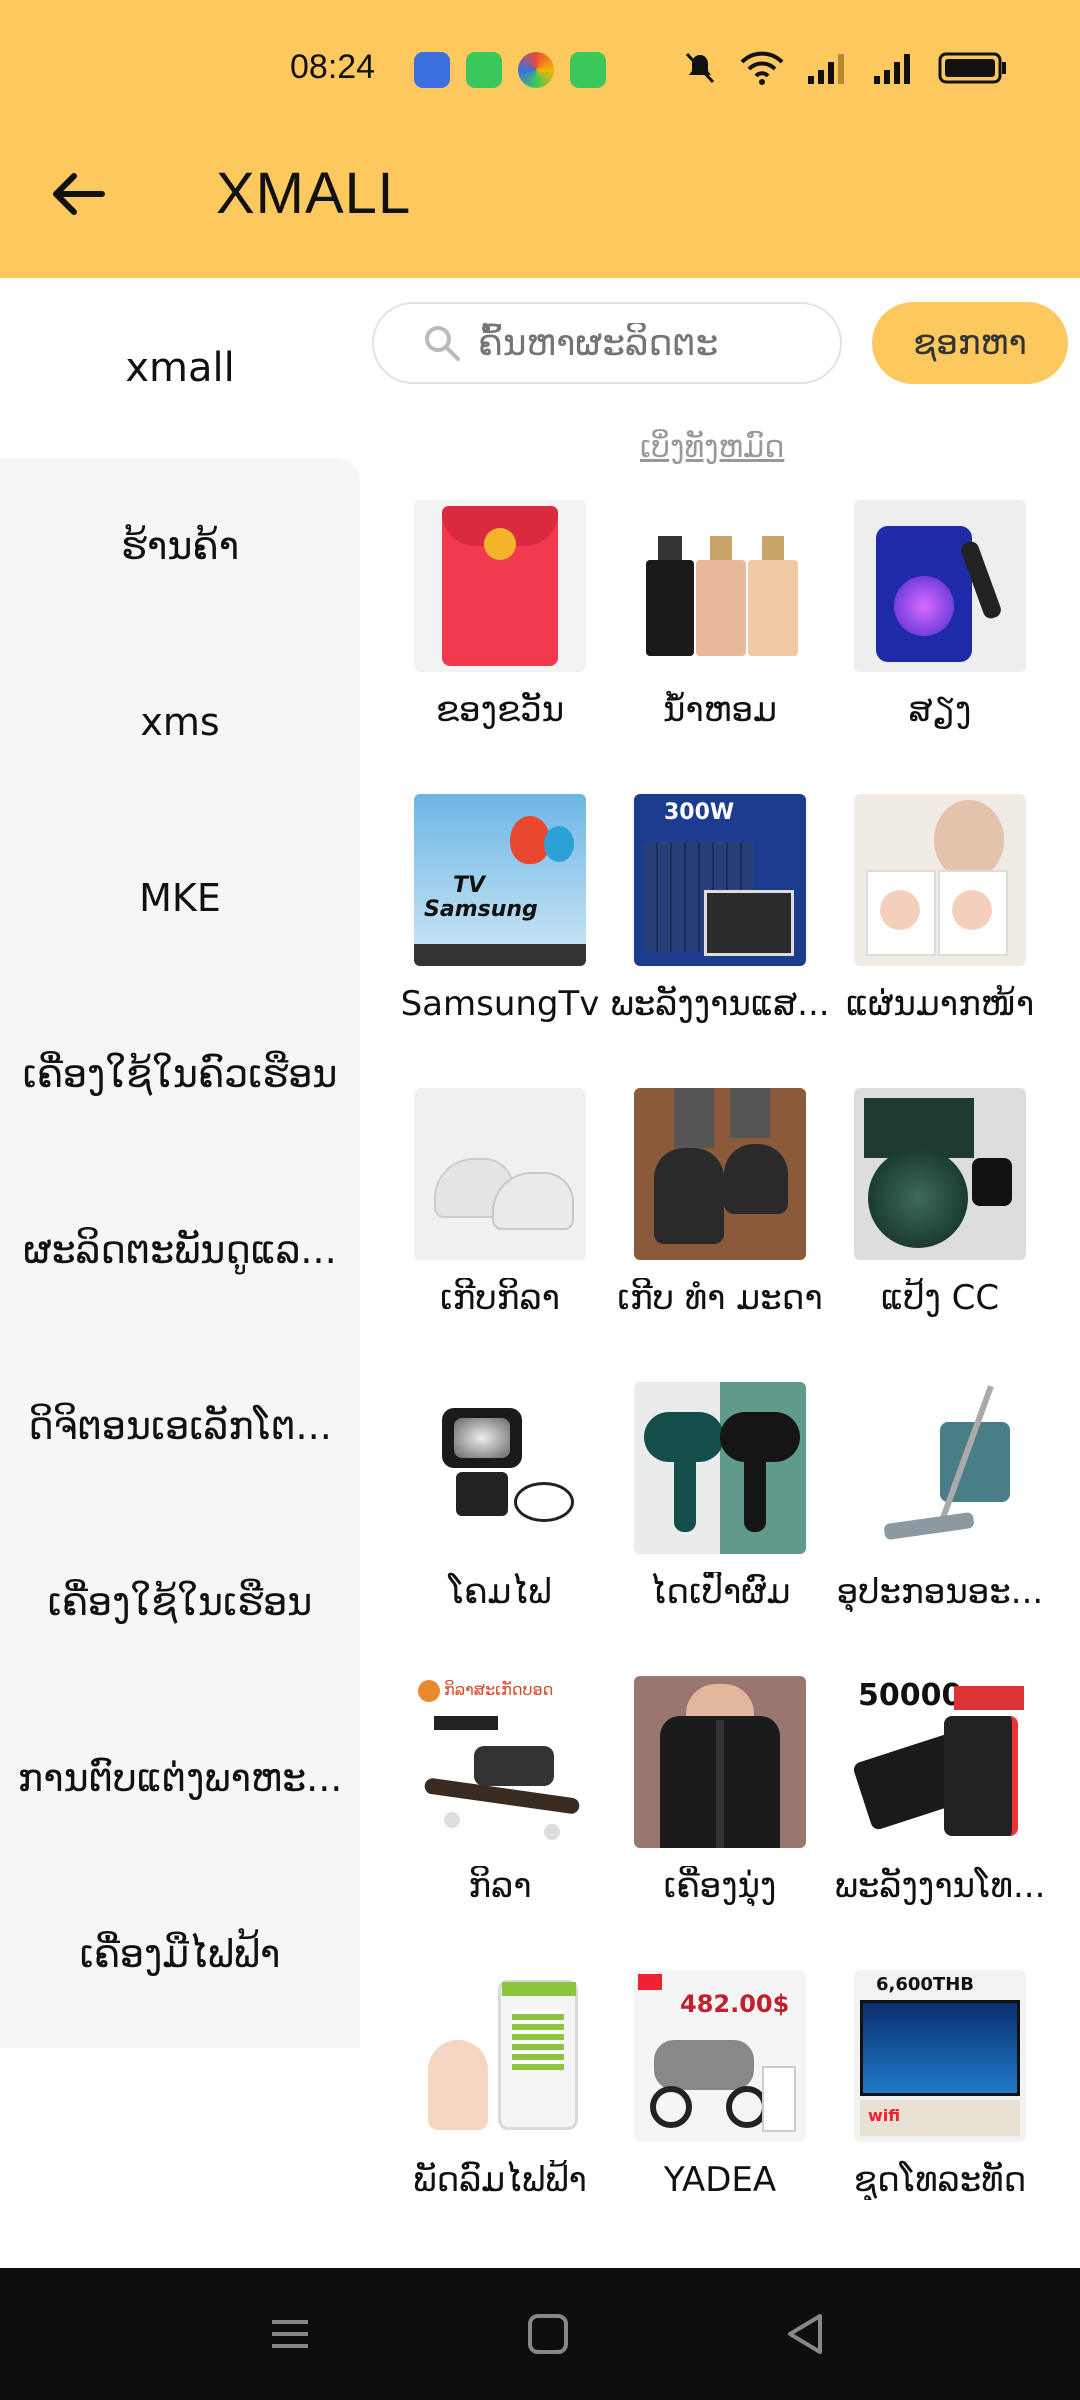 The height and width of the screenshot is (2400, 1080). Describe the element at coordinates (432, 70) in the screenshot. I see `radio-notification-icon` at that location.